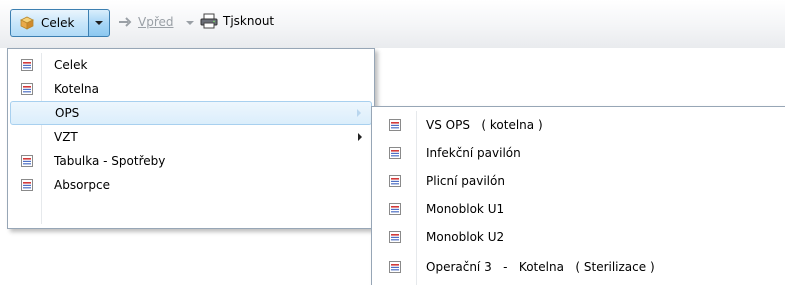  I want to click on submenu-item-infekcni-pavilon: Infekční pavilón, so click(578, 153).